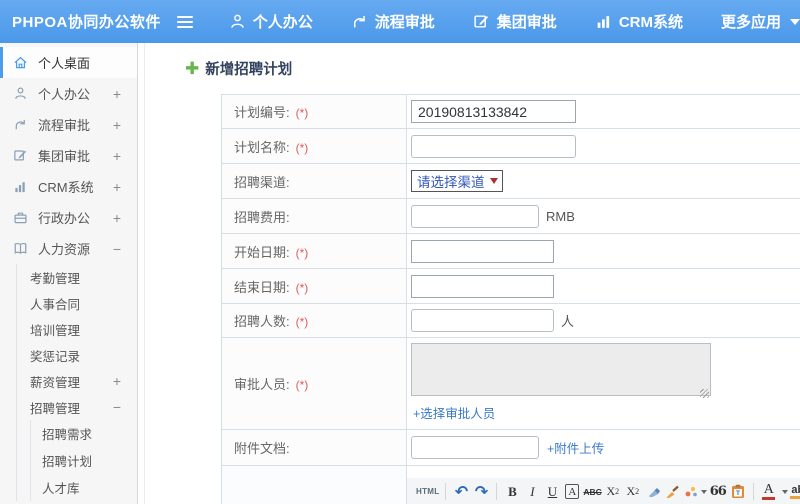 This screenshot has width=800, height=504. Describe the element at coordinates (404, 22) in the screenshot. I see `topnav-label: 流程审批` at that location.